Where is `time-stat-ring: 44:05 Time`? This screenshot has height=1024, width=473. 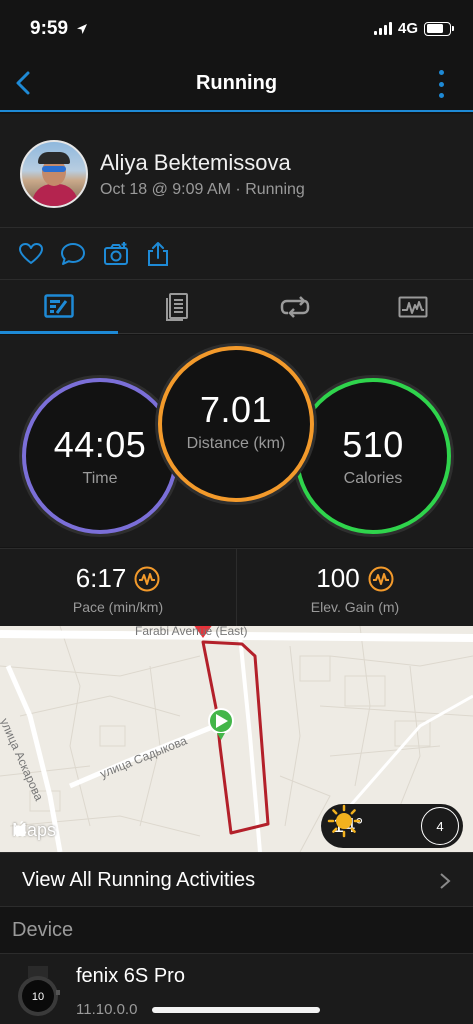 time-stat-ring: 44:05 Time is located at coordinates (100, 456).